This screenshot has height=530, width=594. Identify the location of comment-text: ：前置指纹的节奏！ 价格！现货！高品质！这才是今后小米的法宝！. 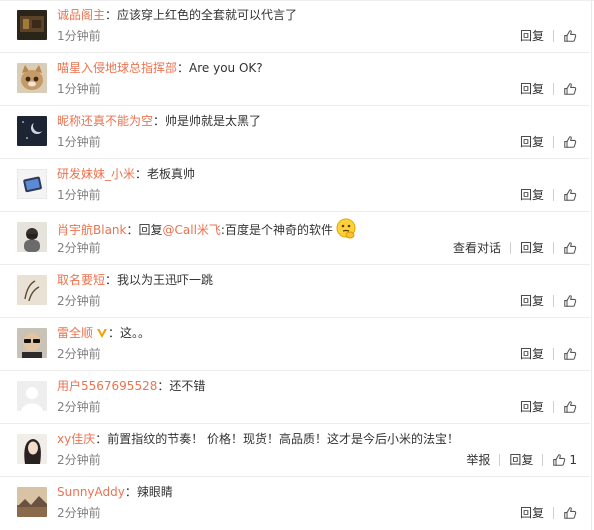
(277, 439).